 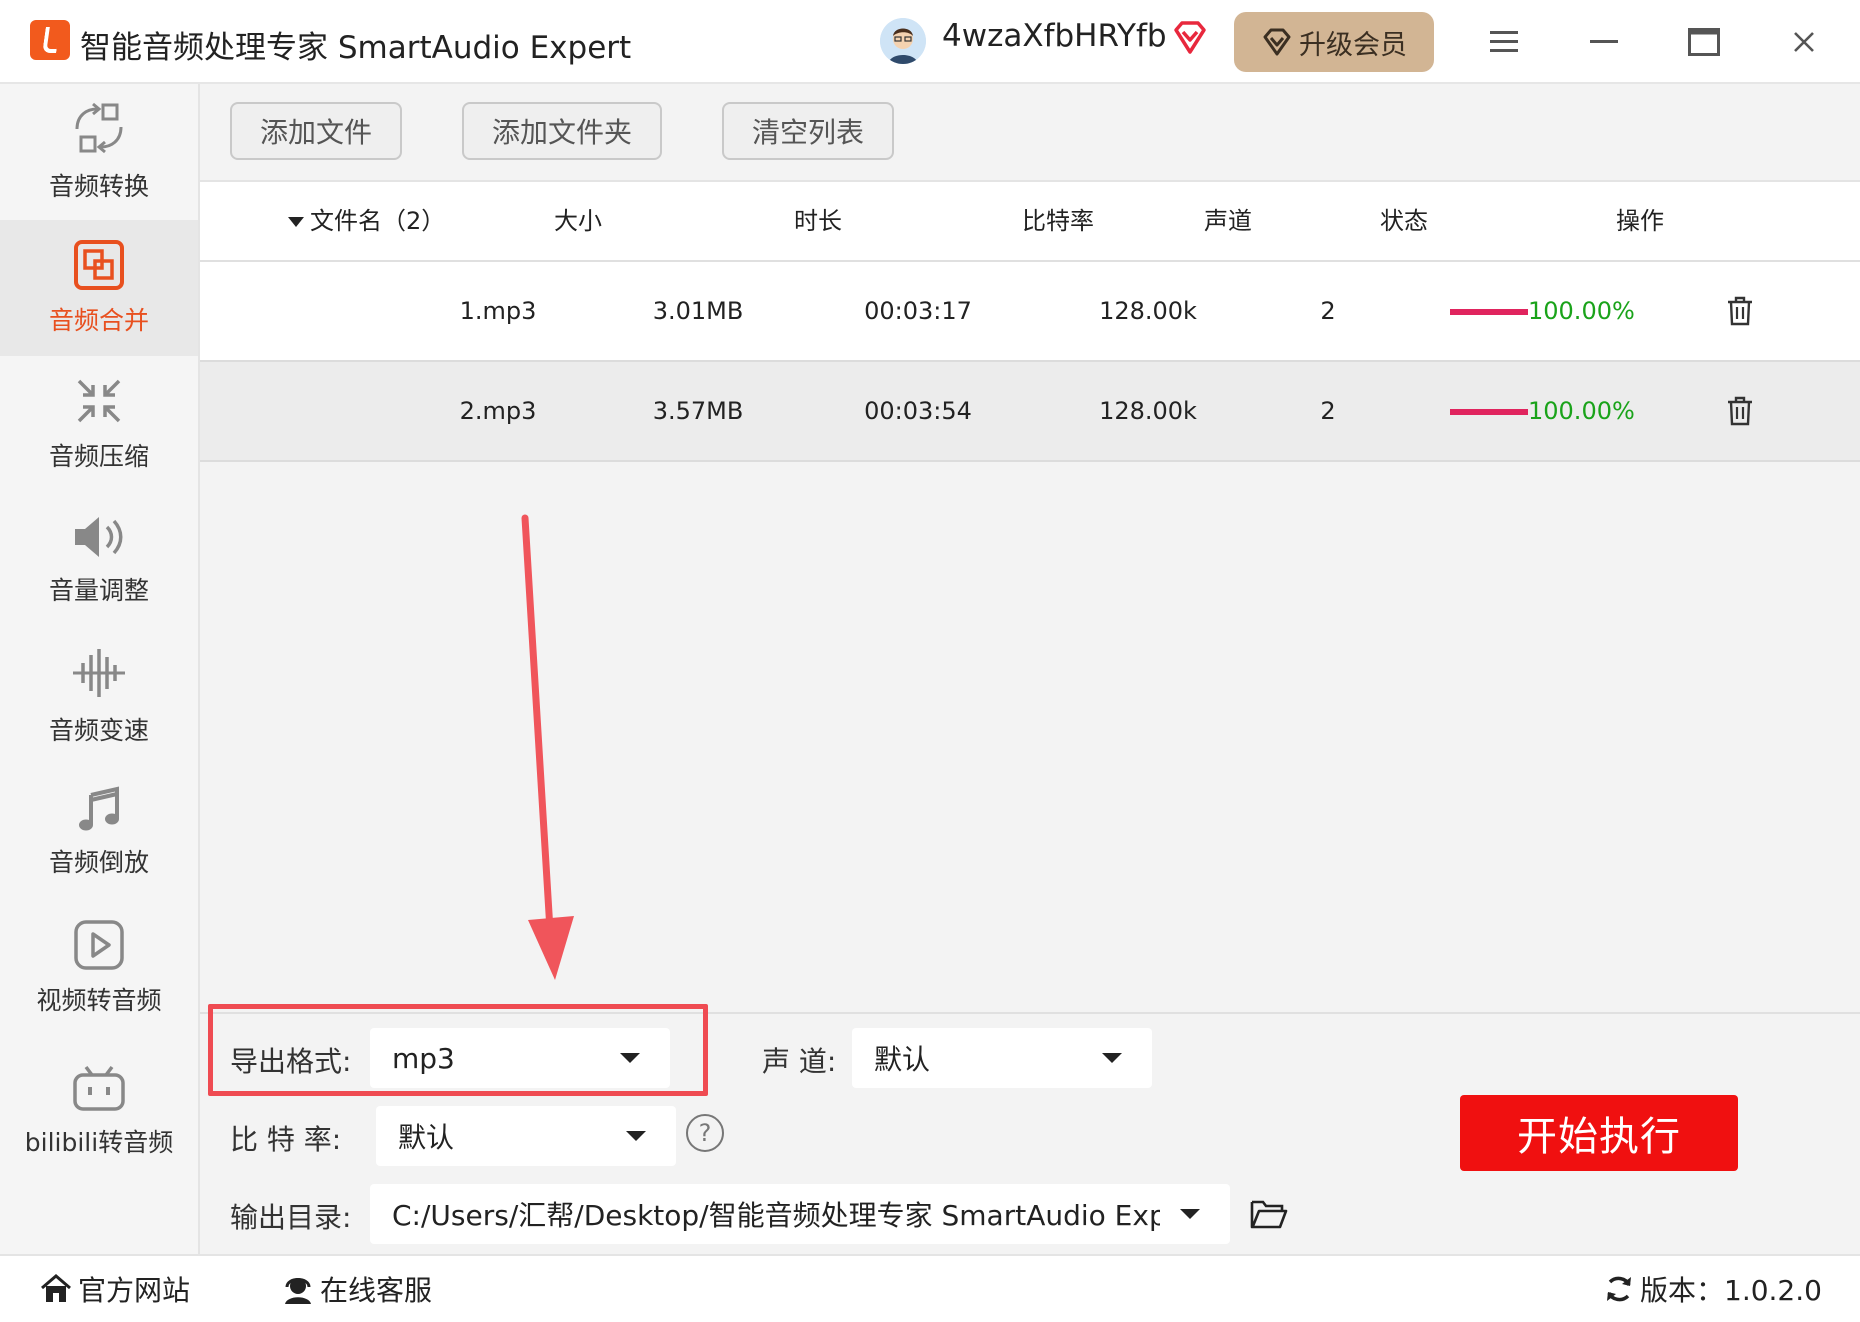 What do you see at coordinates (498, 311) in the screenshot?
I see `cell-file-name: 1.mp3` at bounding box center [498, 311].